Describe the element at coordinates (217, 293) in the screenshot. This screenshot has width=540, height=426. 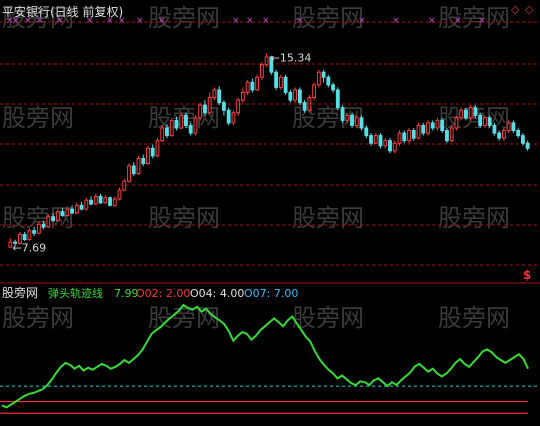
I see `indicator-legend: O02: 2.00 O04: 4.00 O07: 7.00` at that location.